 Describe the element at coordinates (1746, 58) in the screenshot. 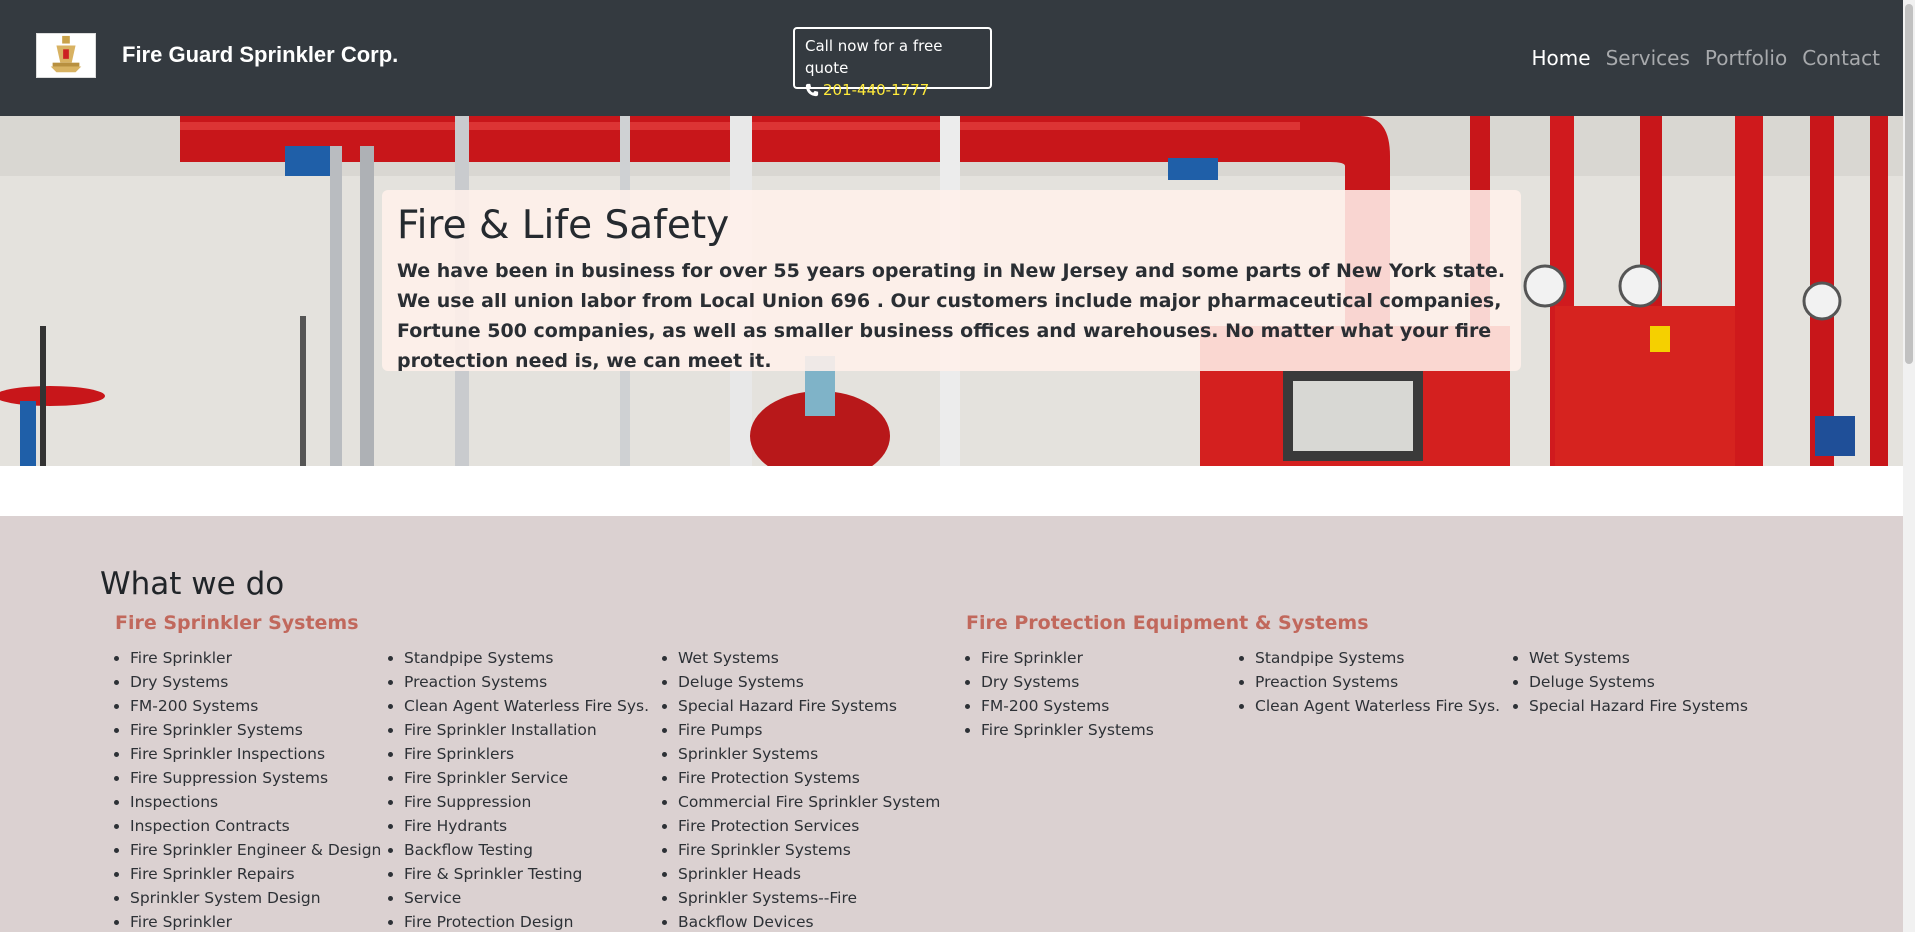

I see `nav-portfolio: Portfolio` at that location.